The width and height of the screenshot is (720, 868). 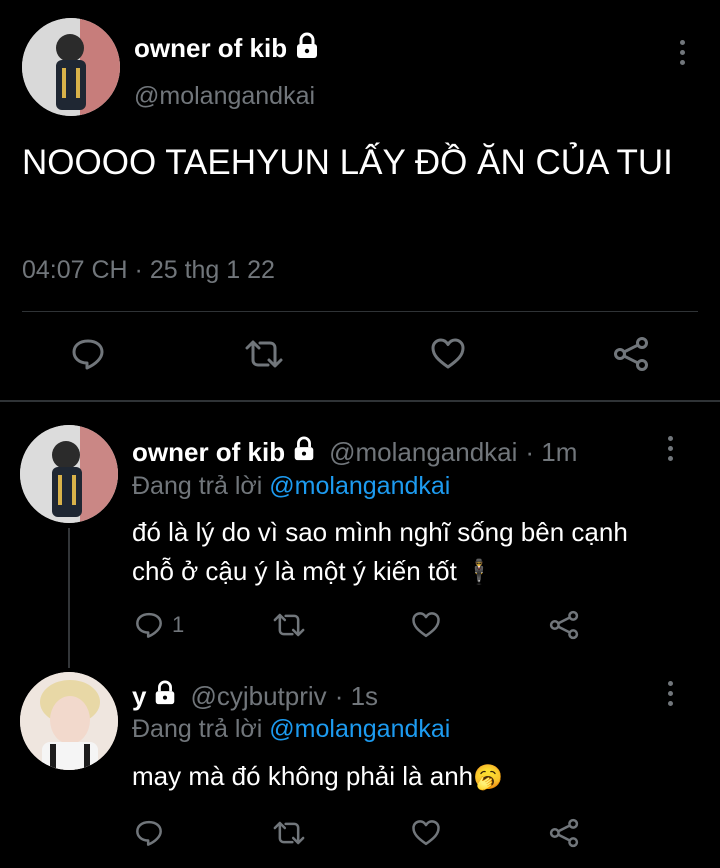 What do you see at coordinates (370, 354) in the screenshot?
I see `tweet-actions` at bounding box center [370, 354].